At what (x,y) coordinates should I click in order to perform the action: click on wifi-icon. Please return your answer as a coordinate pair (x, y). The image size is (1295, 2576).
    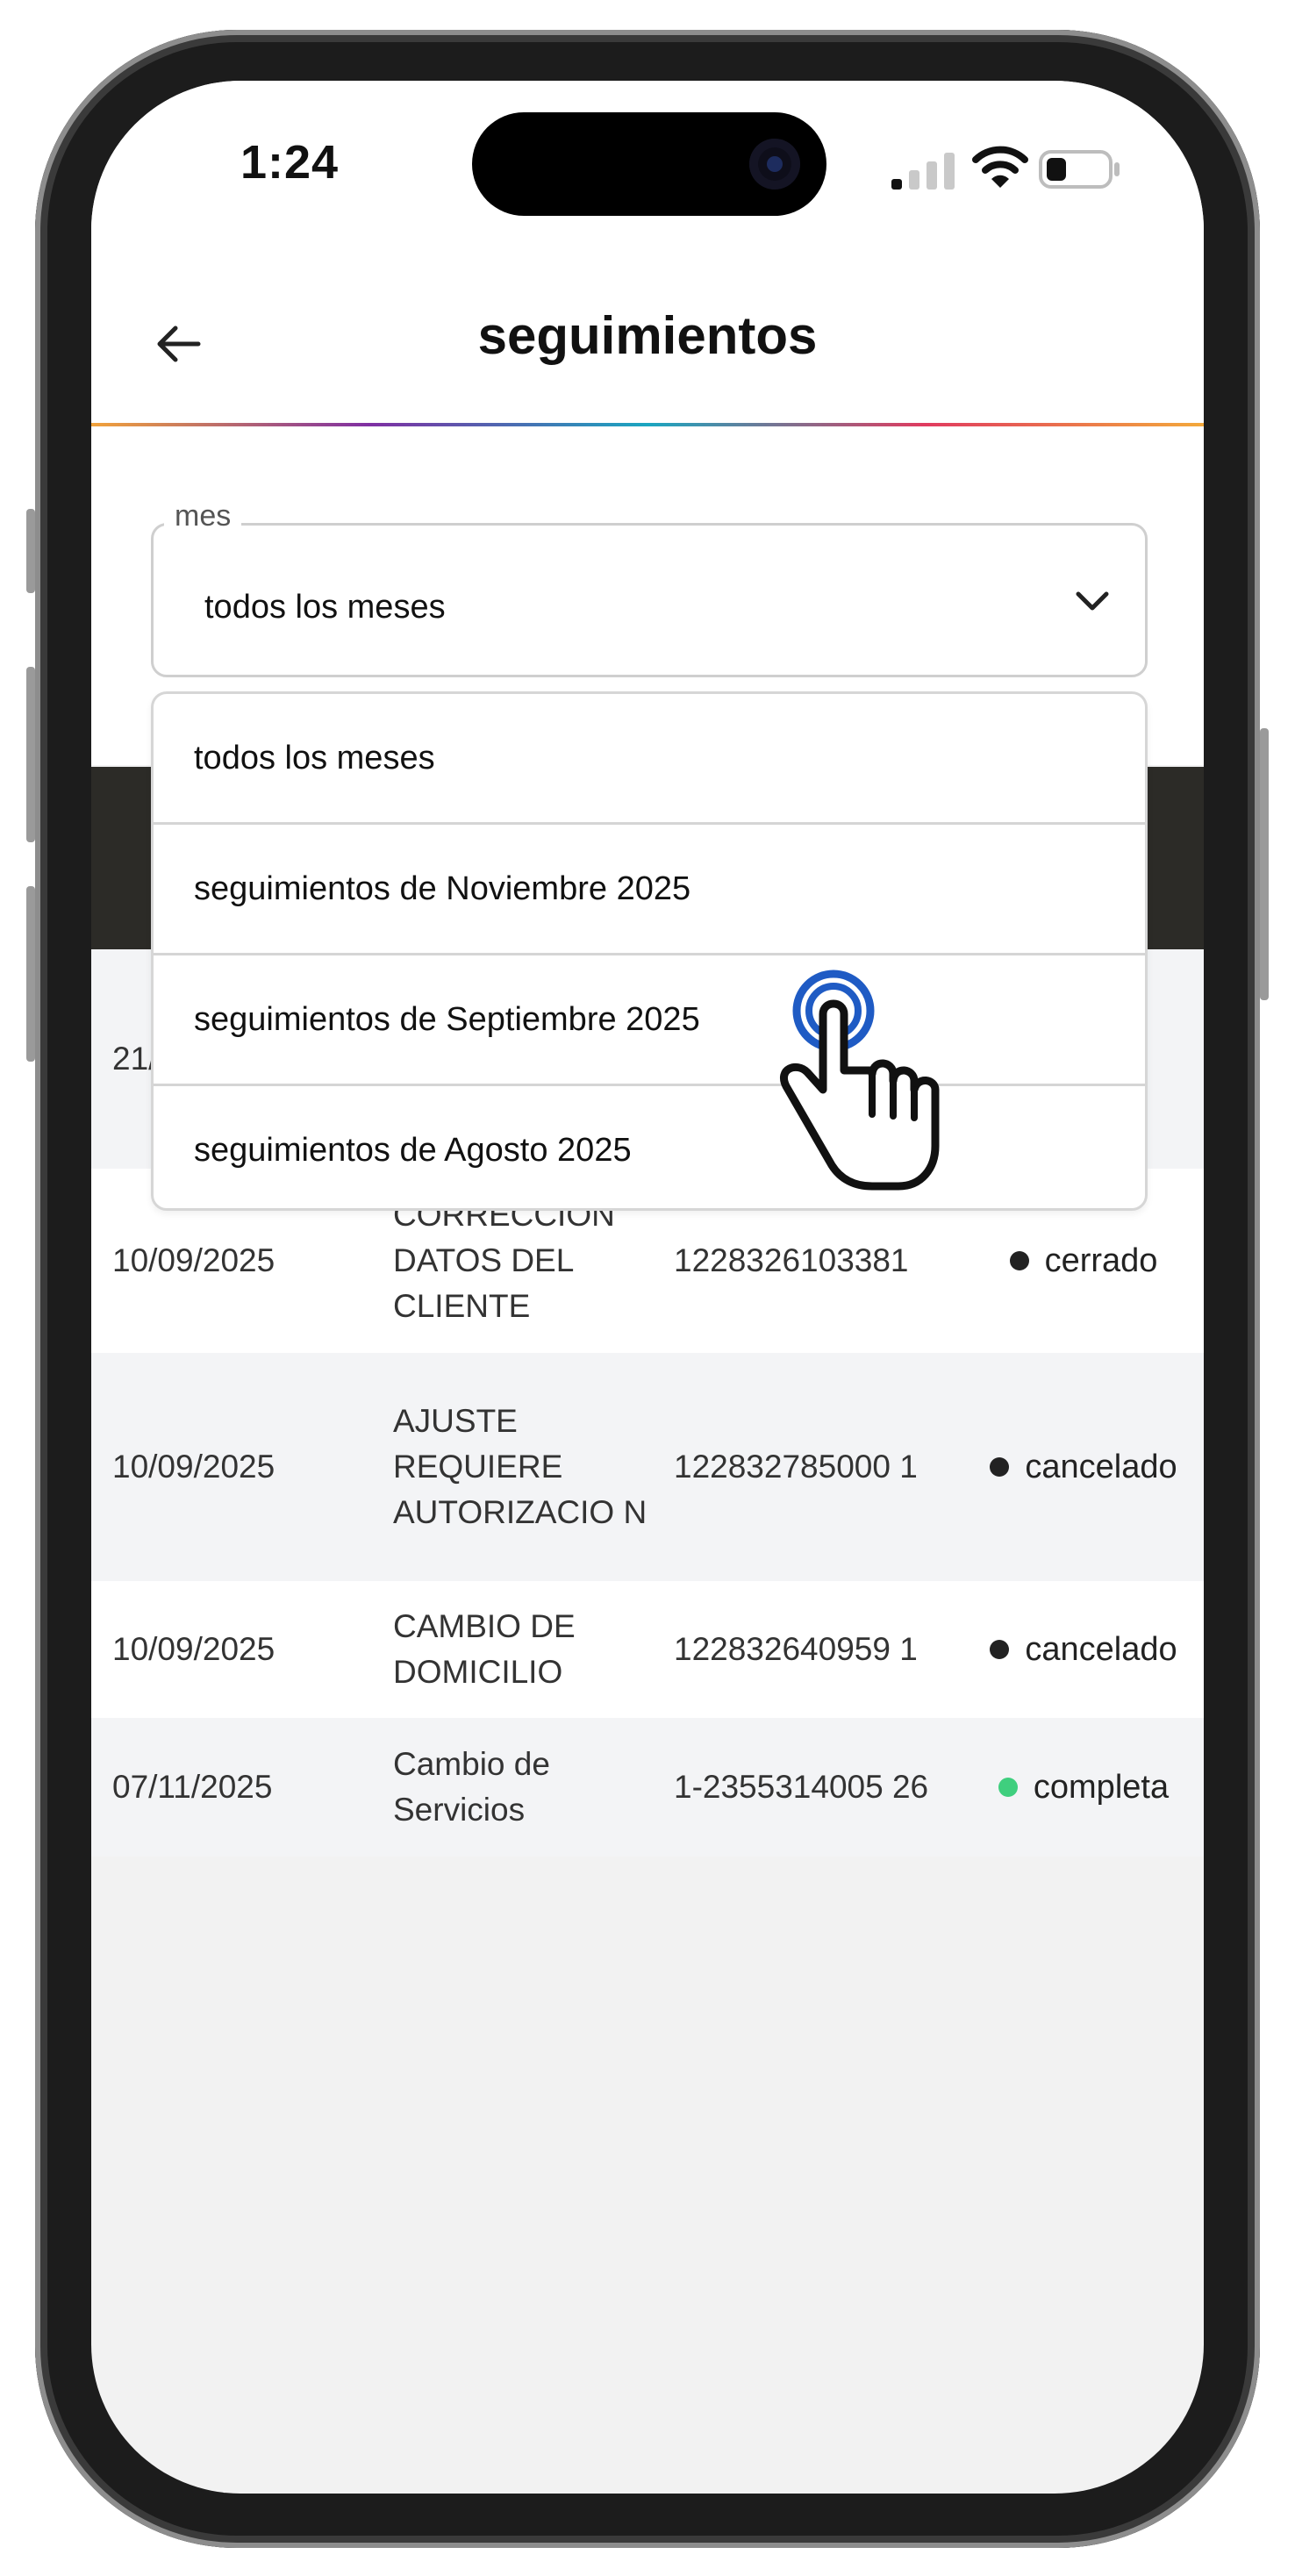
    Looking at the image, I should click on (1000, 167).